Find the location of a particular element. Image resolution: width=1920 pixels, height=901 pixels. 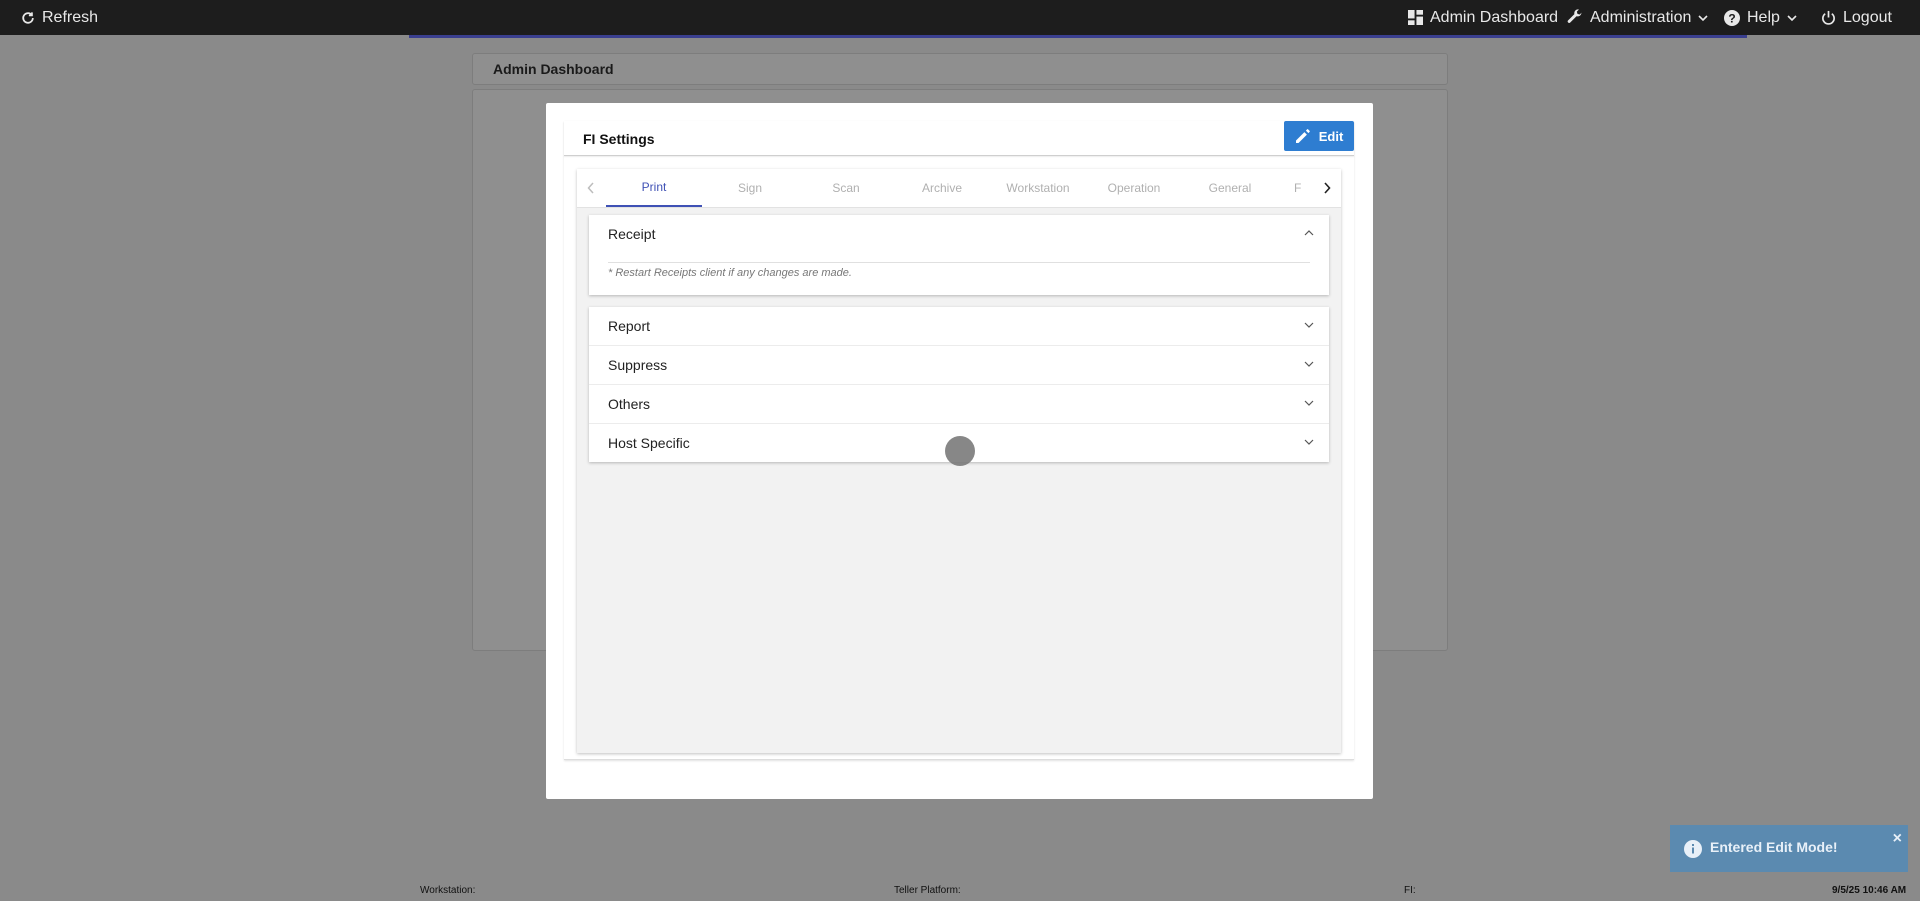

tab-sign: Sign is located at coordinates (750, 188).